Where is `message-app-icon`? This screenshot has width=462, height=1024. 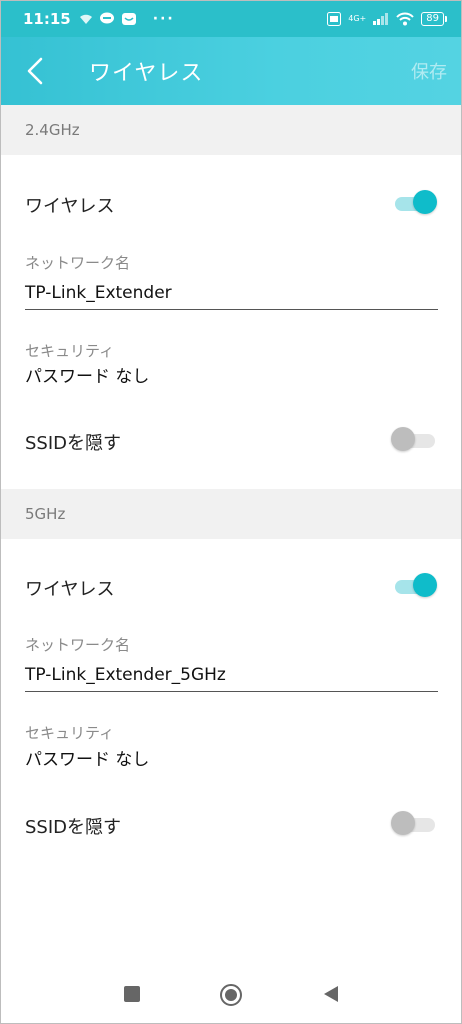
message-app-icon is located at coordinates (128, 19).